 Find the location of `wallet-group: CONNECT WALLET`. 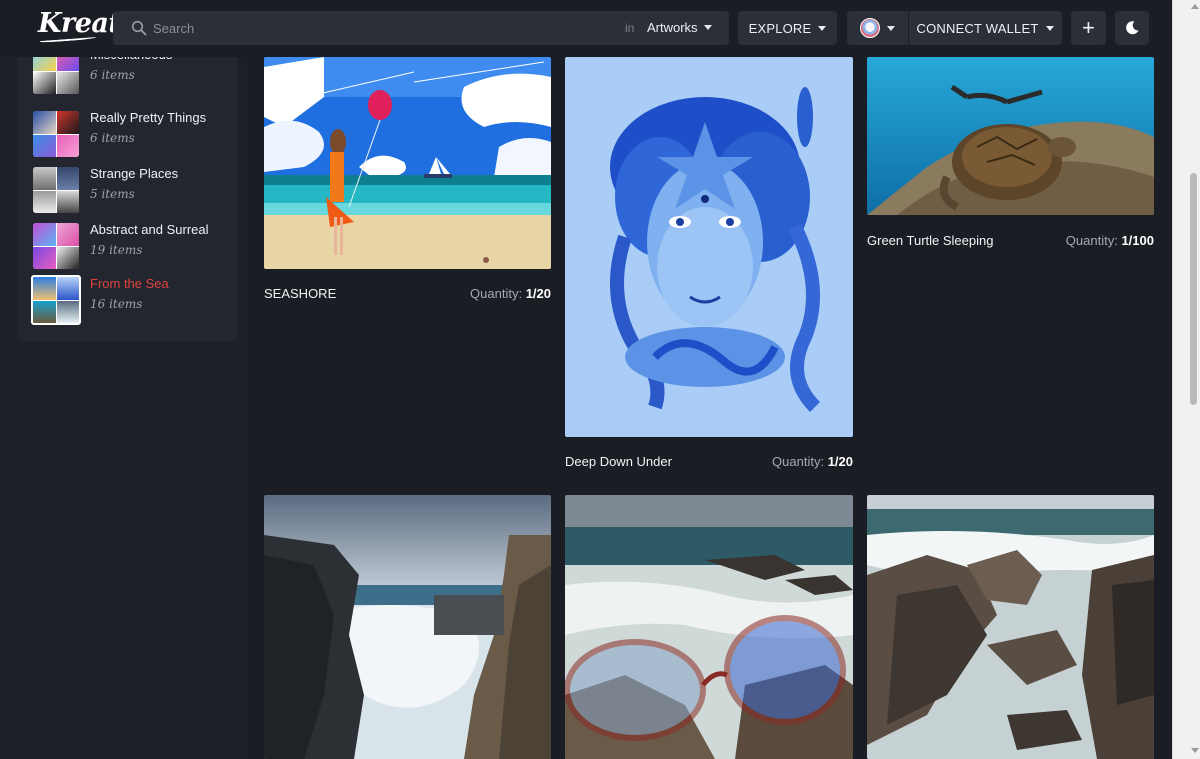

wallet-group: CONNECT WALLET is located at coordinates (954, 28).